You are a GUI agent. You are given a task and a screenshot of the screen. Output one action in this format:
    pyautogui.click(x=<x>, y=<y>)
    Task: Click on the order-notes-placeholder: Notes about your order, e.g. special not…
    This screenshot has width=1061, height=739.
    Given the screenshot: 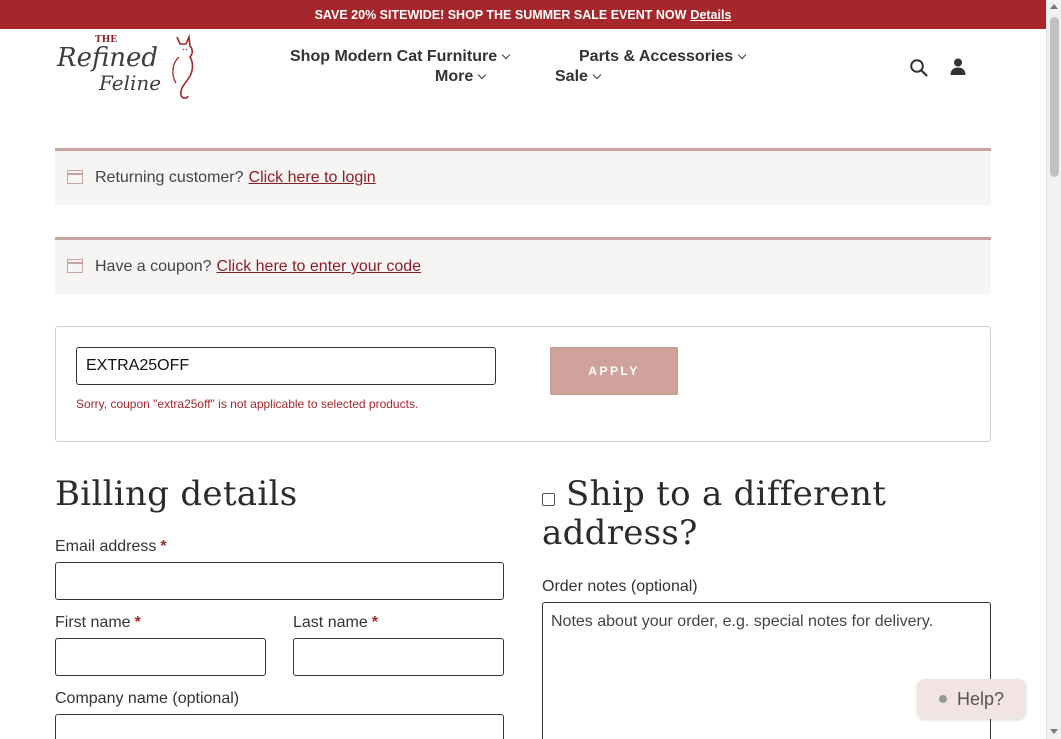 What is the action you would take?
    pyautogui.click(x=742, y=621)
    